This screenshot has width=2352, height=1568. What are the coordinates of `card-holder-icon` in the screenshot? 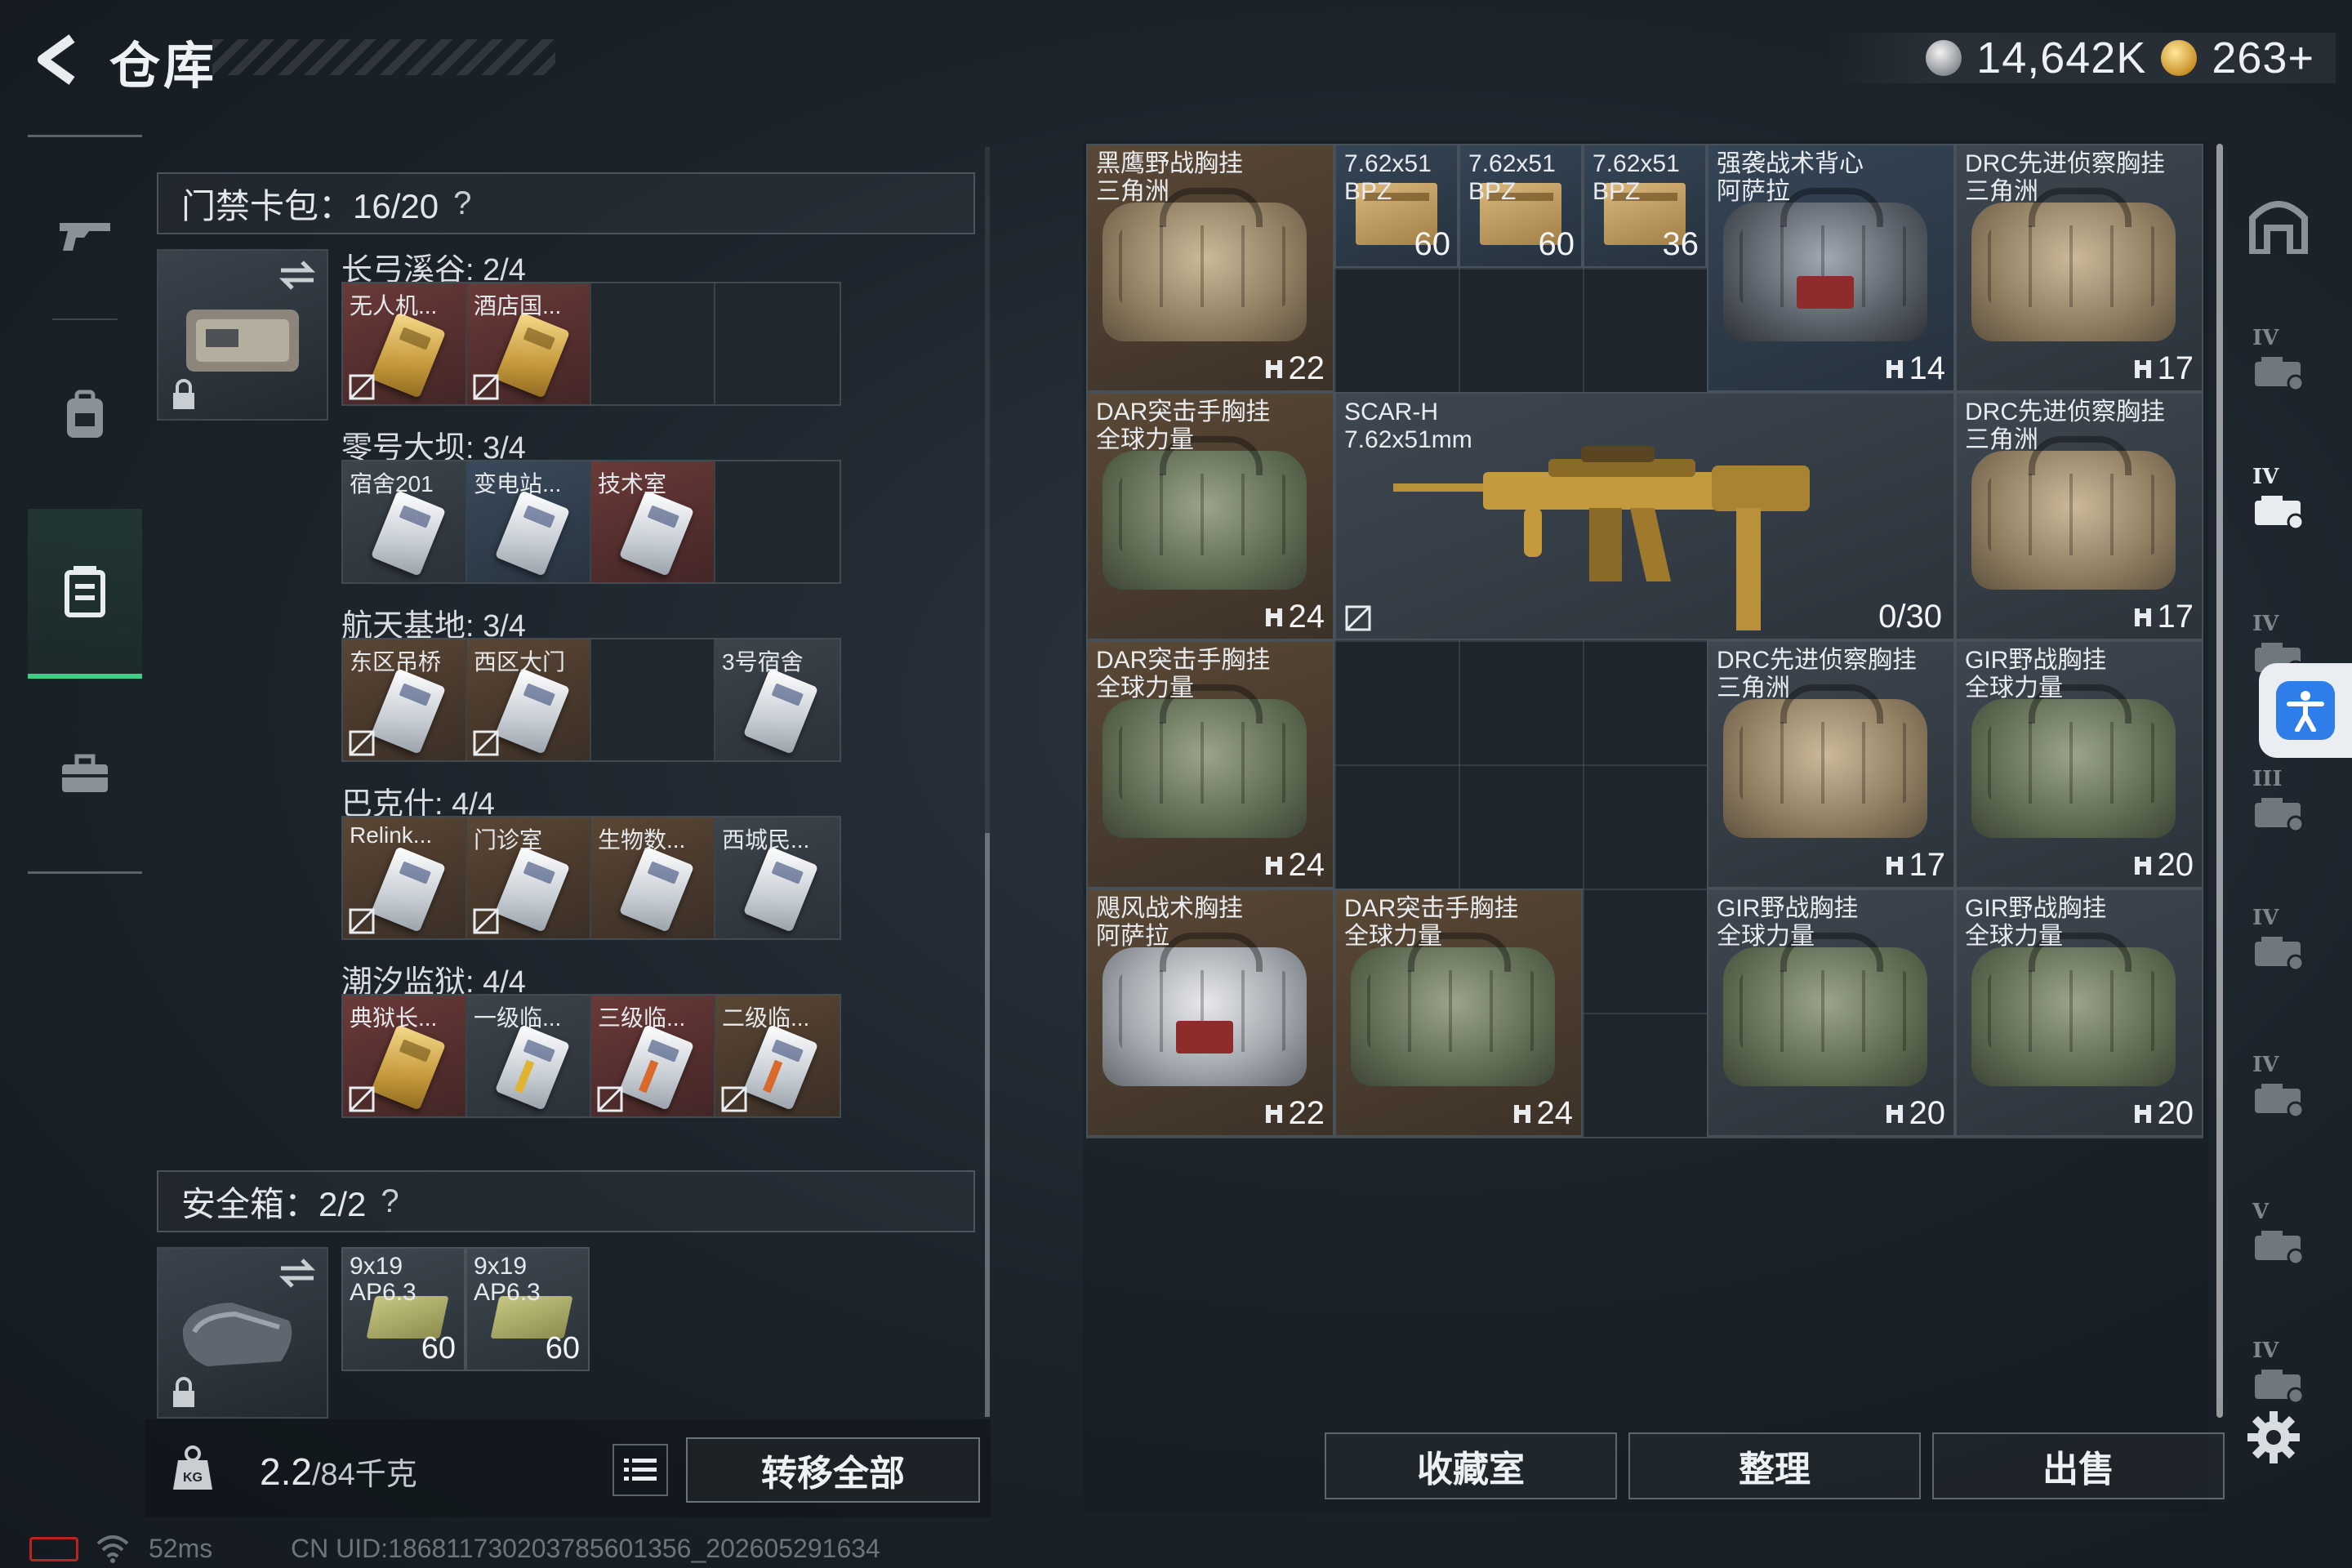 It's located at (242, 341).